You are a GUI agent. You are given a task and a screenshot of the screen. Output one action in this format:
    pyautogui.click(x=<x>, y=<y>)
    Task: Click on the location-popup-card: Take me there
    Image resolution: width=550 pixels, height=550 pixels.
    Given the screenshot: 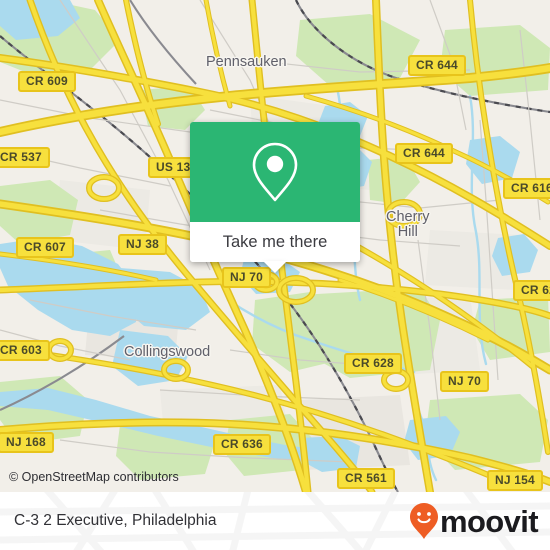 What is the action you would take?
    pyautogui.click(x=275, y=197)
    